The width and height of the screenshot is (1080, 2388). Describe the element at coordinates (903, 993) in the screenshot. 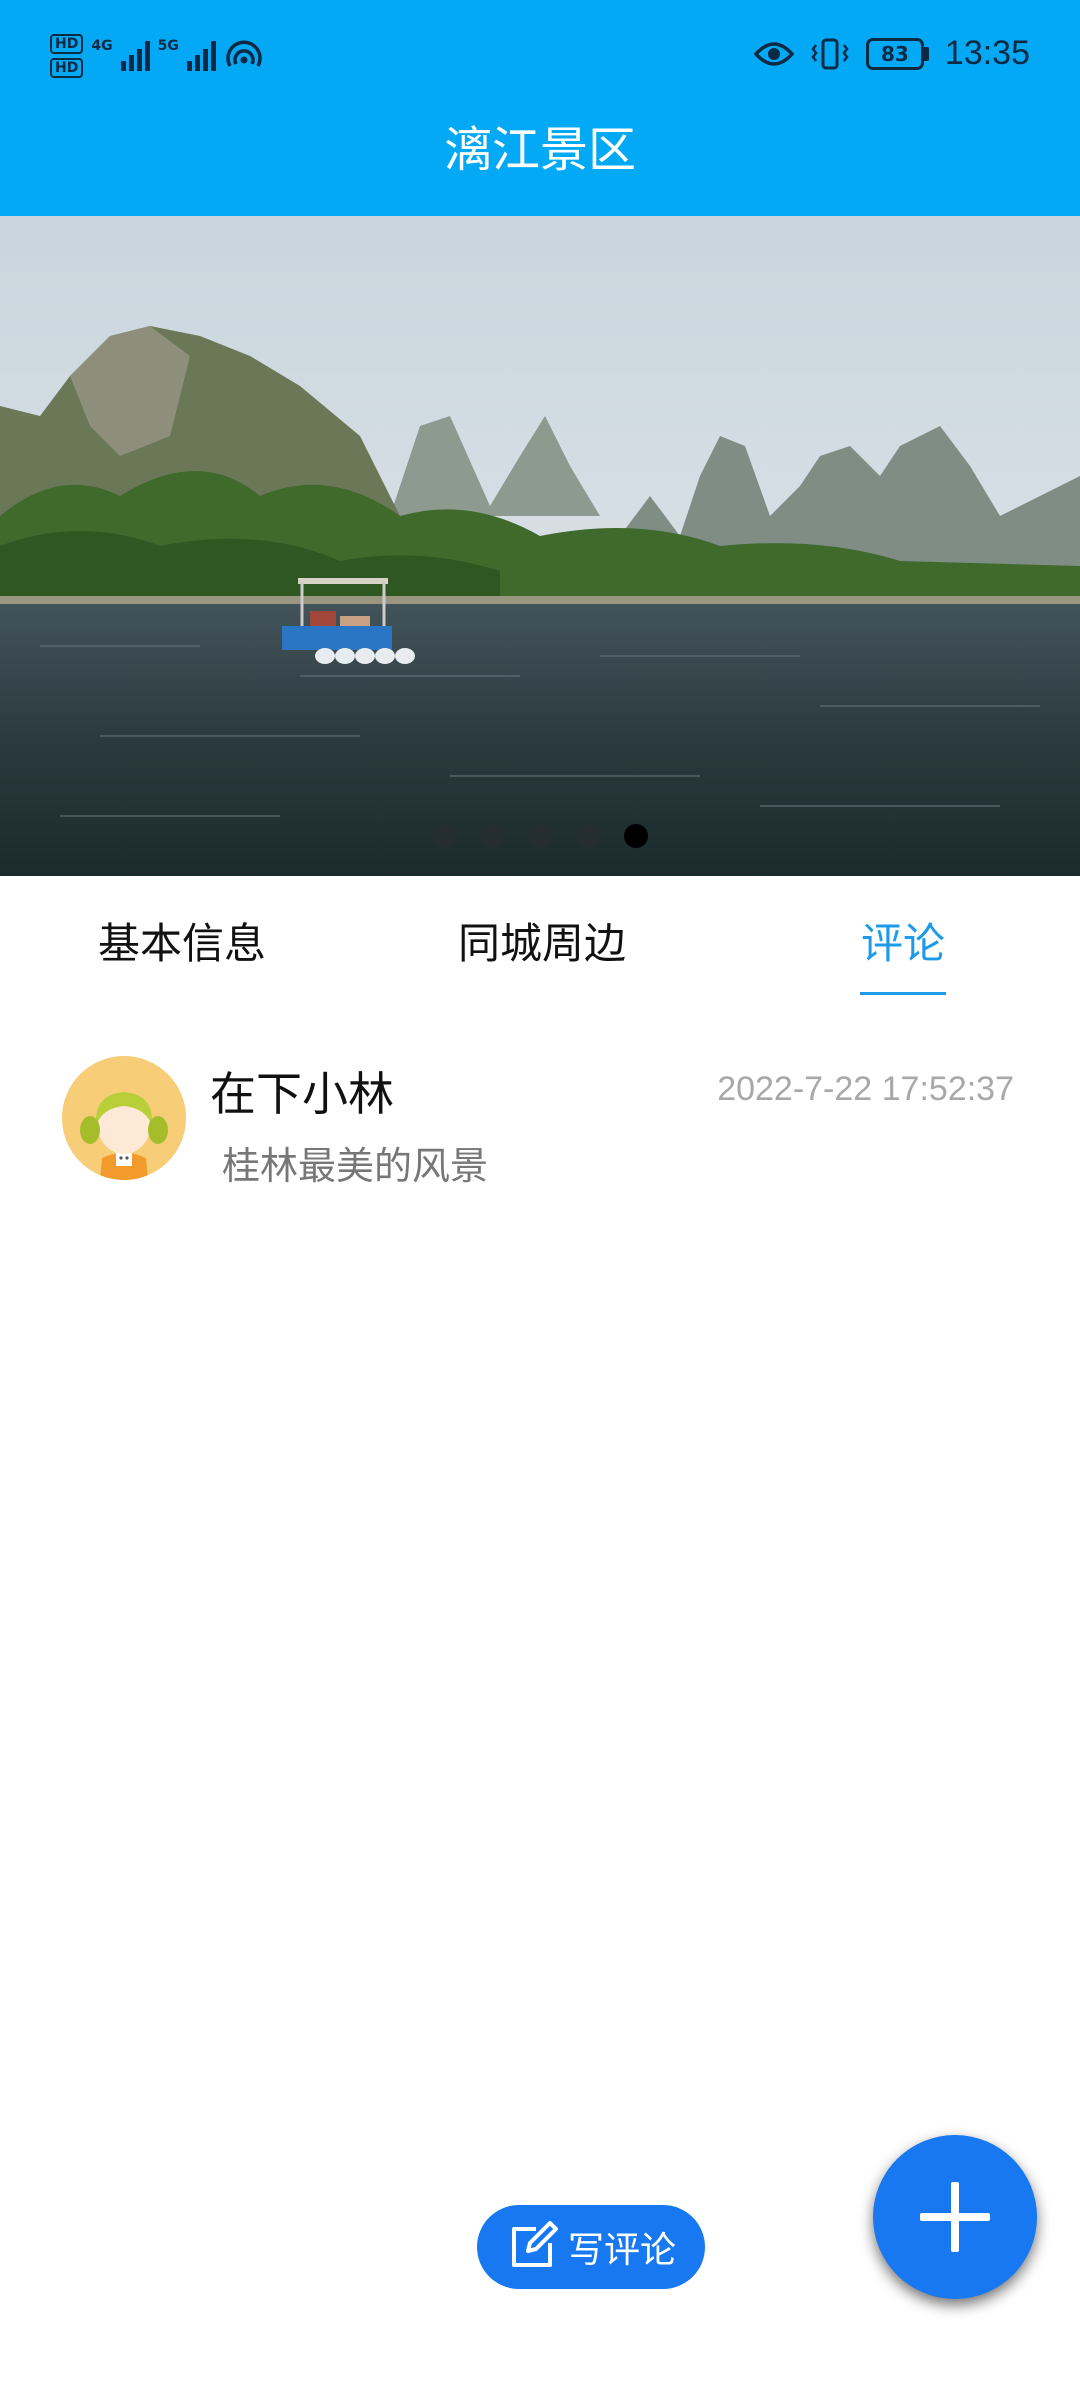

I see `tab-active-indicator` at that location.